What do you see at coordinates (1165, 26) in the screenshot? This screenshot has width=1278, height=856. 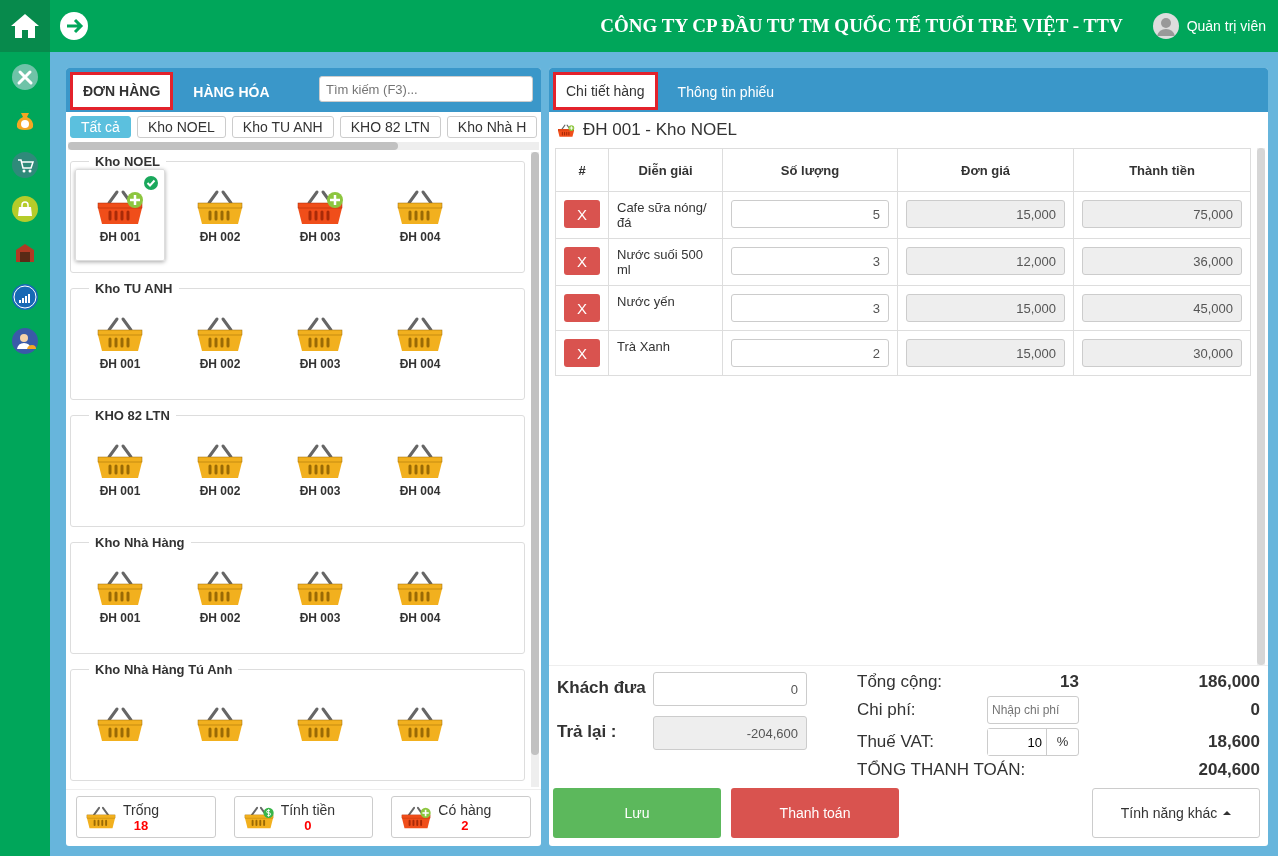 I see `avatar-icon` at bounding box center [1165, 26].